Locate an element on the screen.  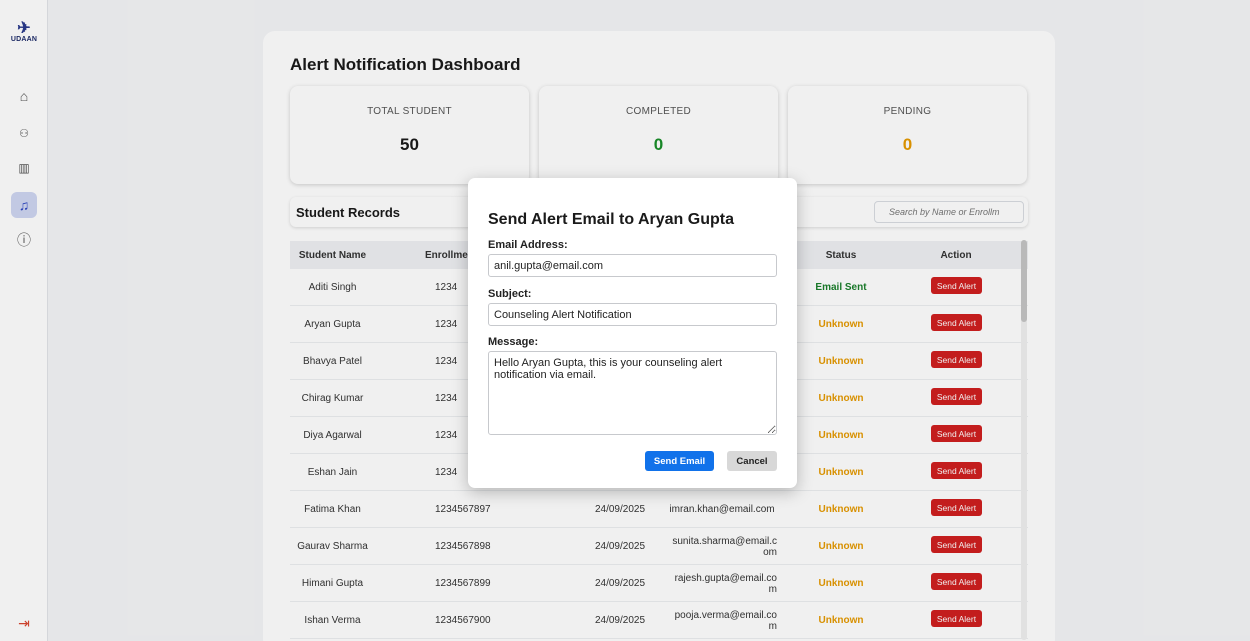
message-label: Message: is located at coordinates (513, 342).